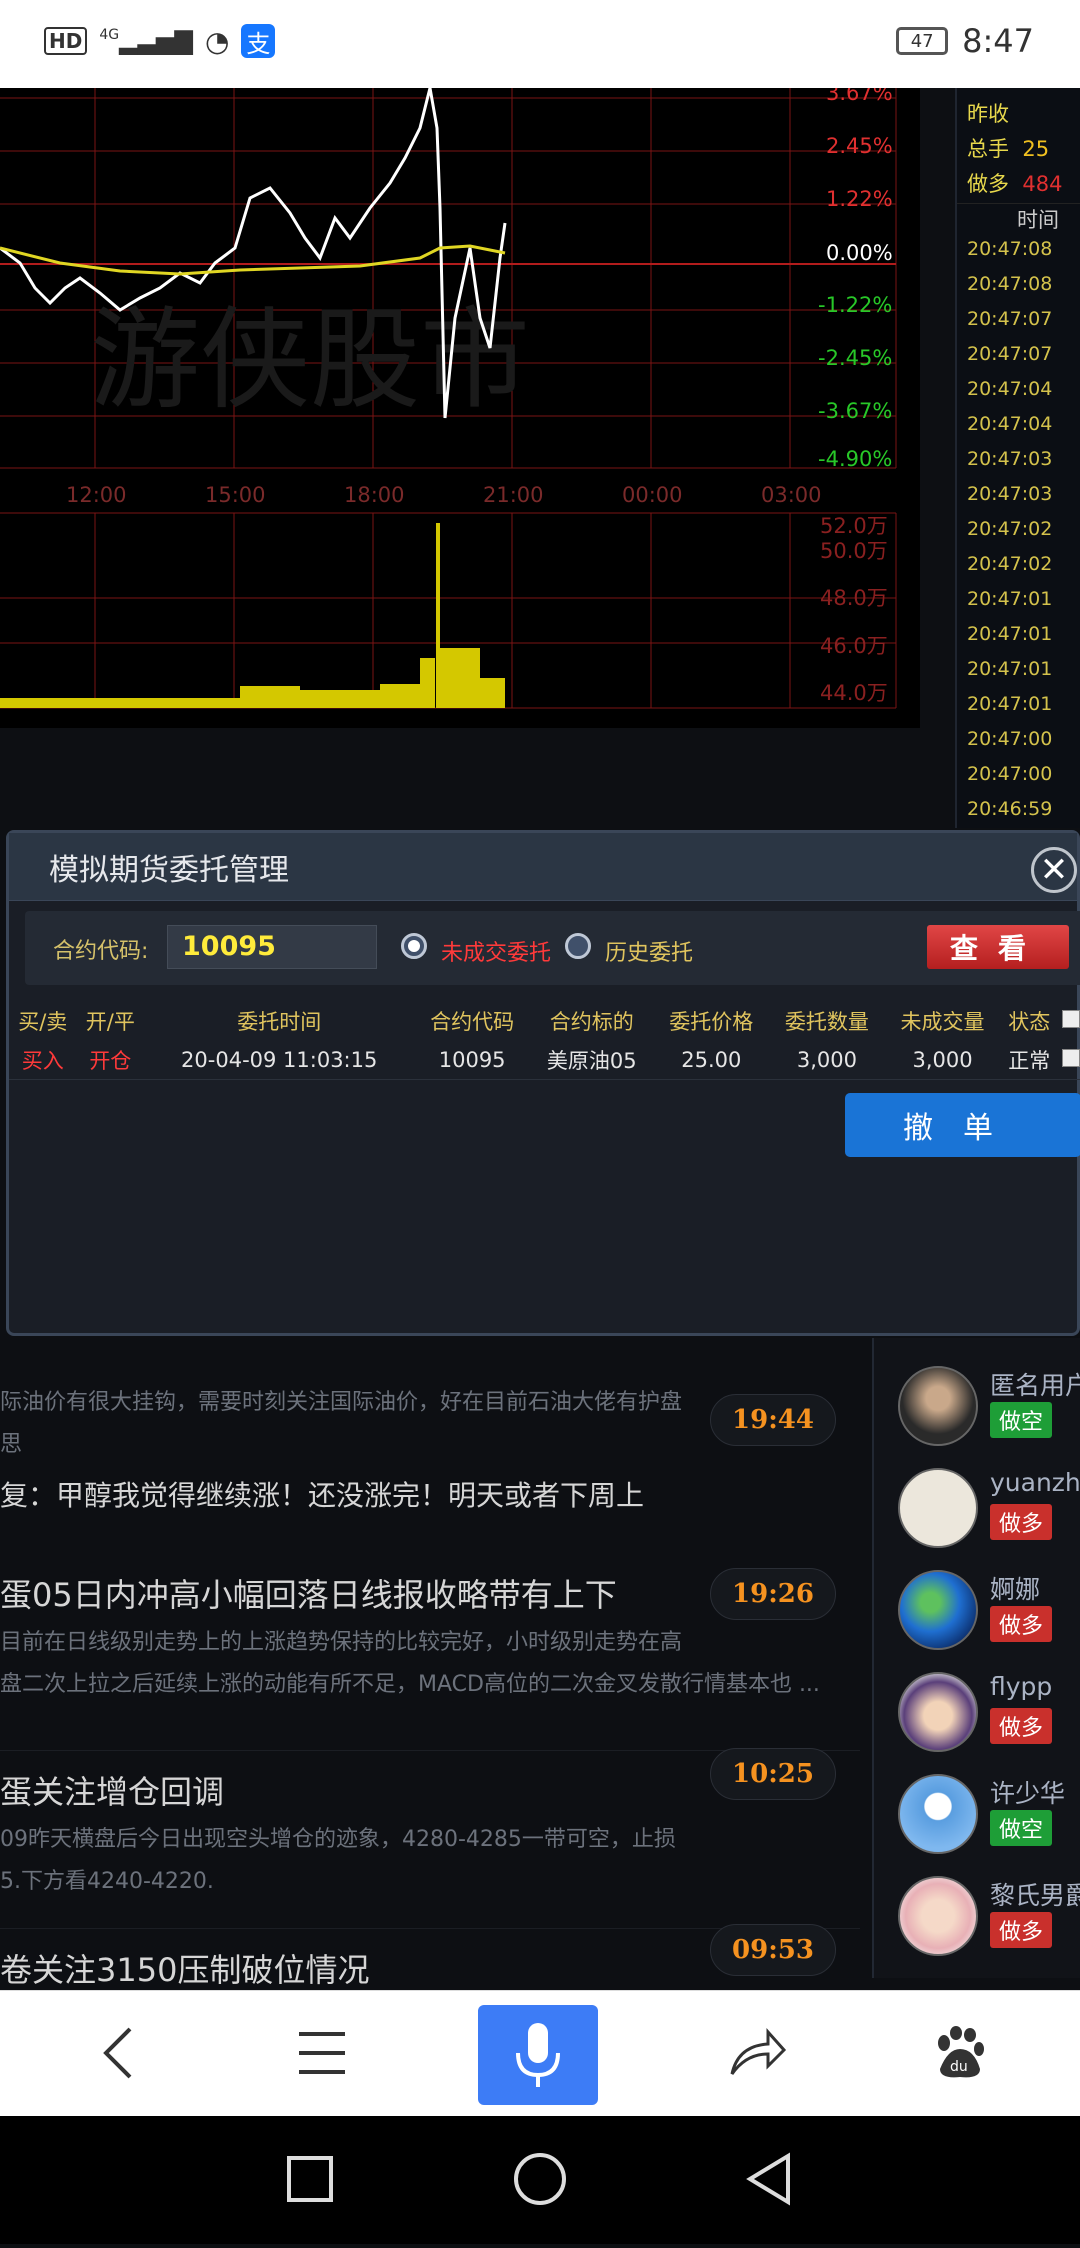 Image resolution: width=1080 pixels, height=2248 pixels. What do you see at coordinates (649, 951) in the screenshot?
I see `radio-history-label: 历史委托` at bounding box center [649, 951].